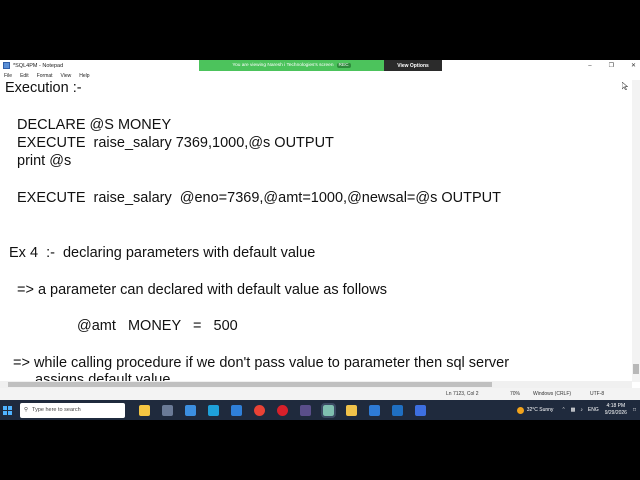  I want to click on menu-edit: Edit, so click(24, 76).